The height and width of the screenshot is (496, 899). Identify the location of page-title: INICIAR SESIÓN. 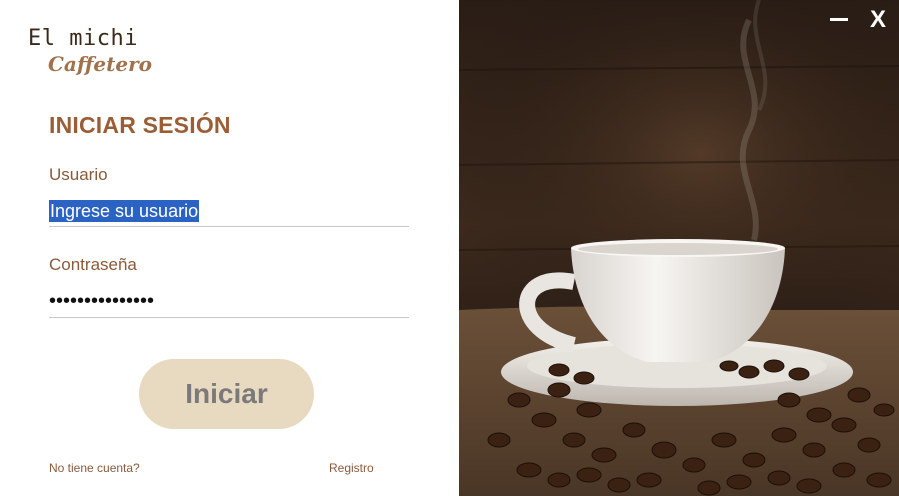
(140, 125).